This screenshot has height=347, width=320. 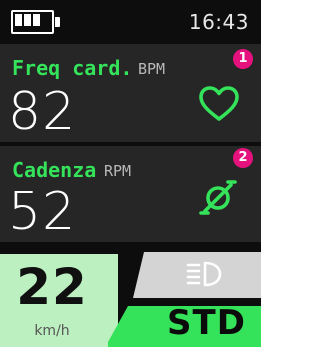 I want to click on cadence-unit: RPM, so click(x=118, y=171).